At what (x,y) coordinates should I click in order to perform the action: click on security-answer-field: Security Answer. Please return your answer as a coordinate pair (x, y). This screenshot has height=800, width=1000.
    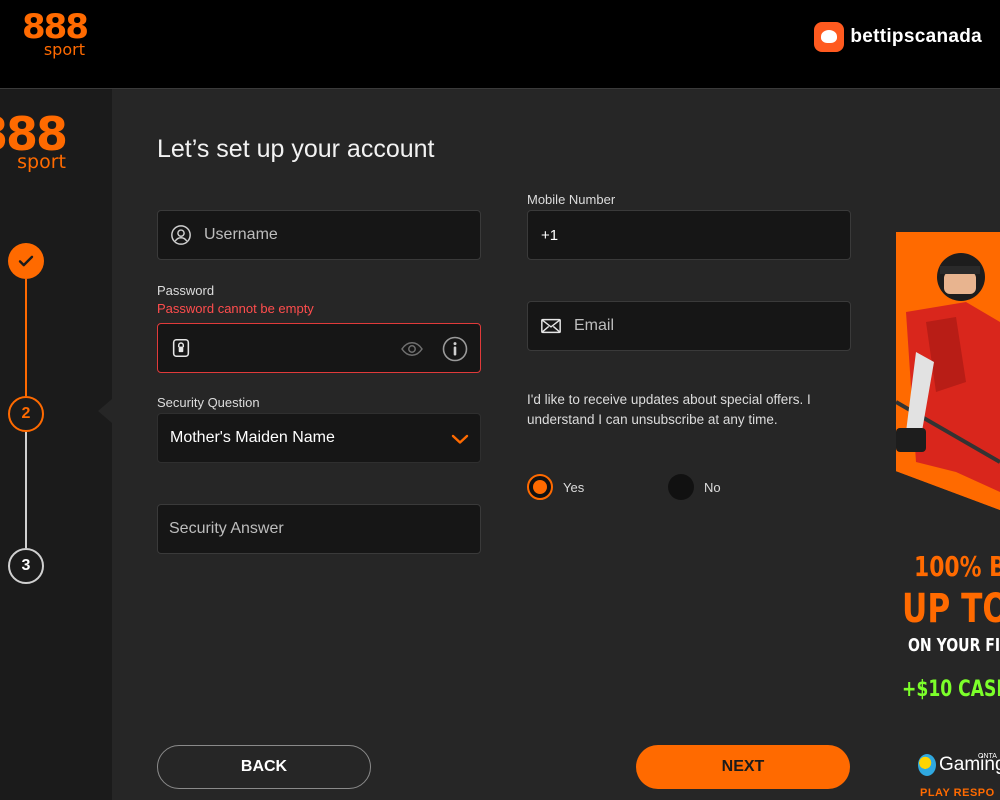
    Looking at the image, I should click on (319, 529).